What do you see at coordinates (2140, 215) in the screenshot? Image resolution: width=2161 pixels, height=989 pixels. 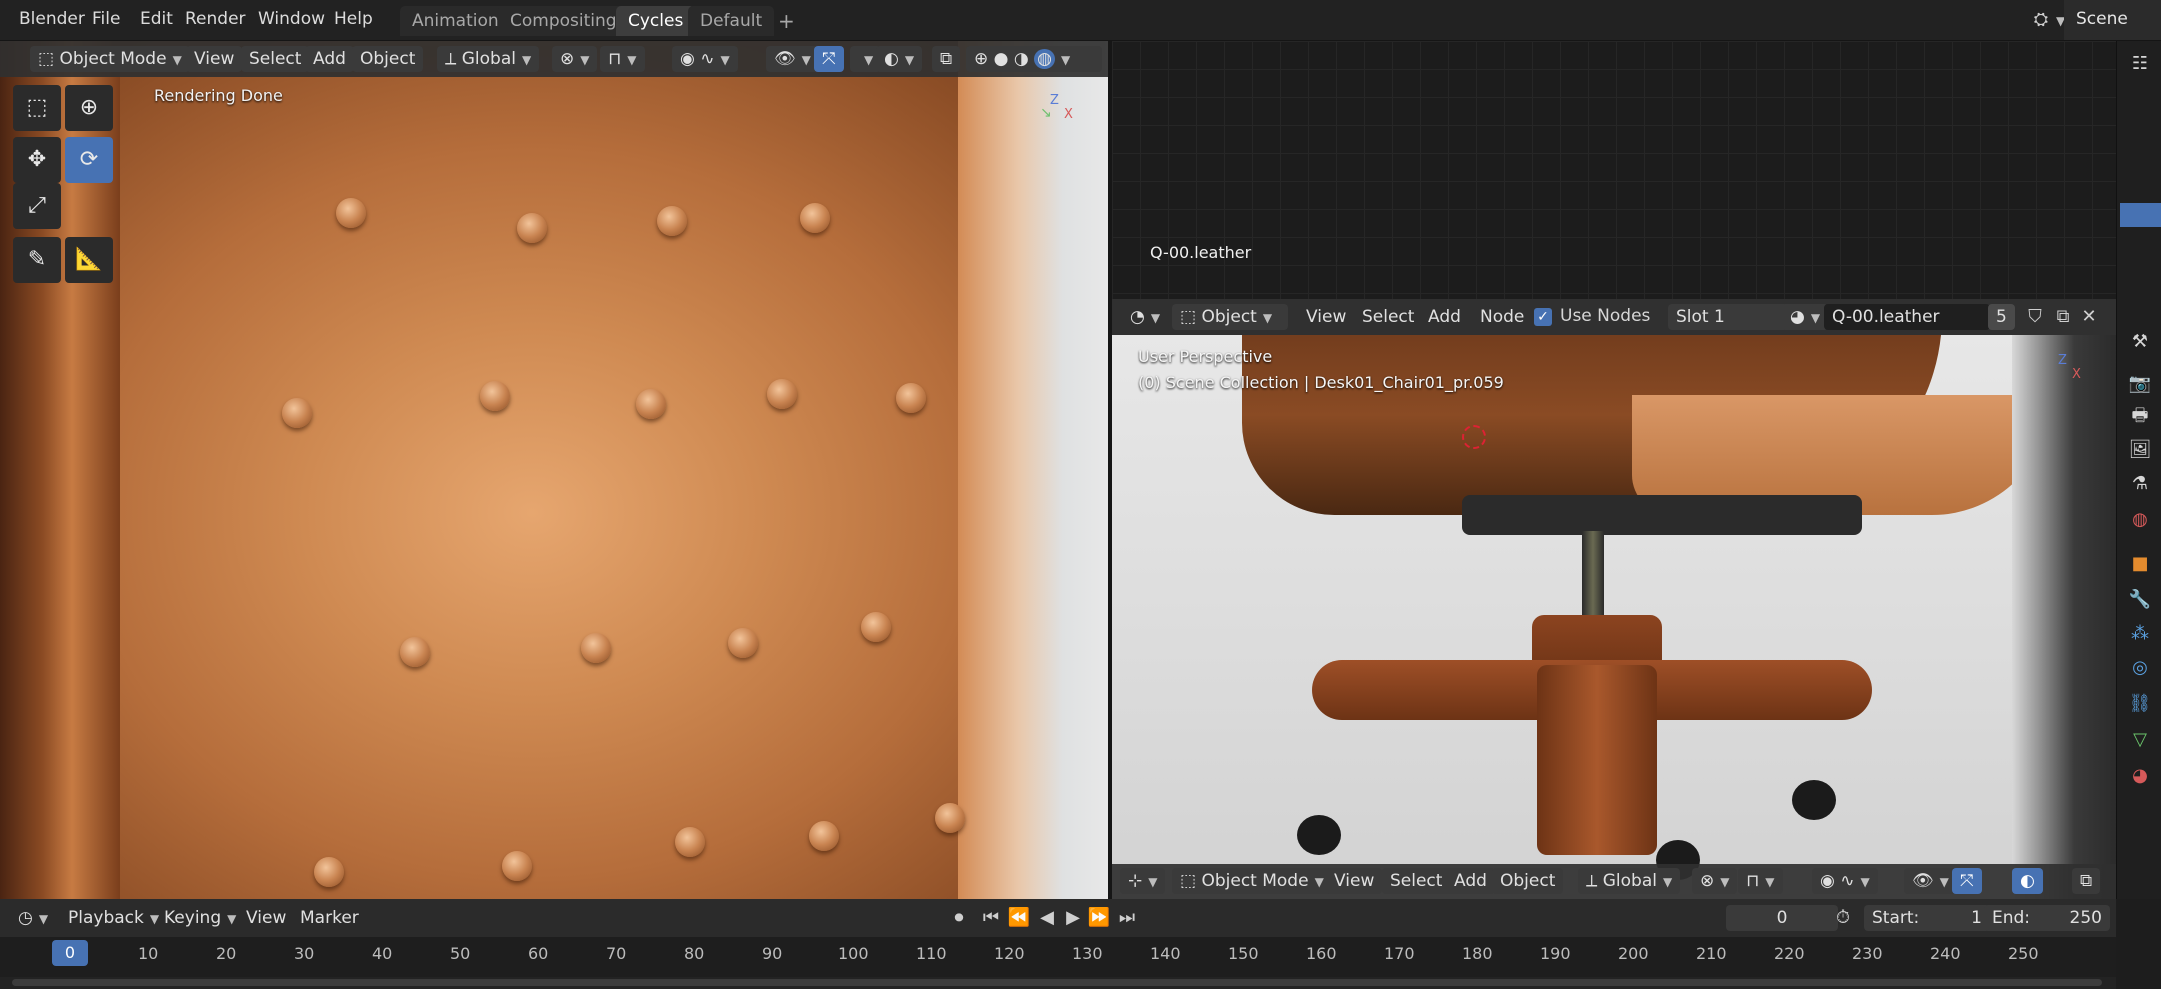 I see `outliner-selected-row` at bounding box center [2140, 215].